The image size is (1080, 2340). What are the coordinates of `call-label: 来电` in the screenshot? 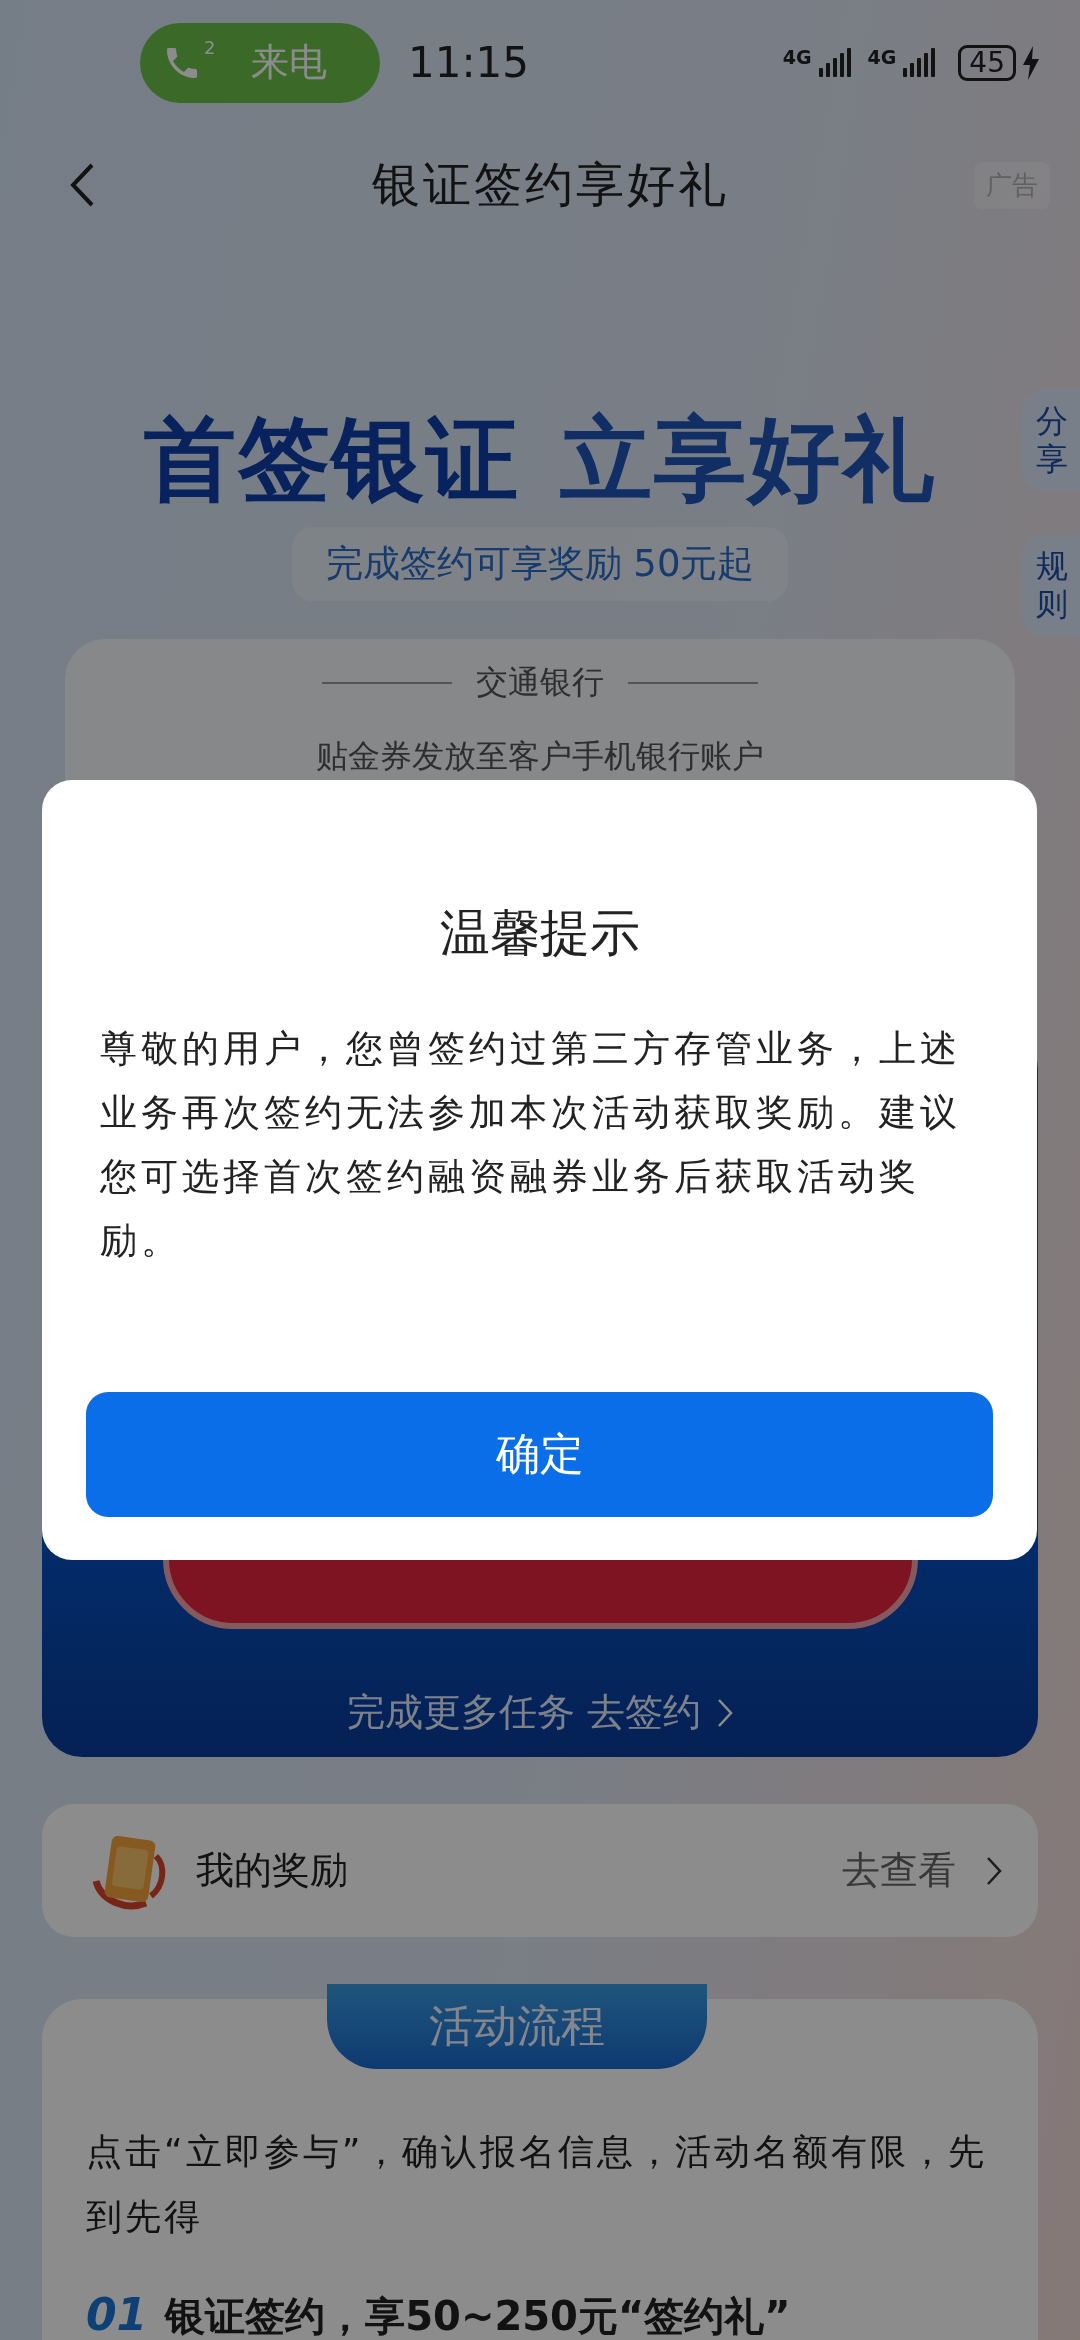 It's located at (289, 62).